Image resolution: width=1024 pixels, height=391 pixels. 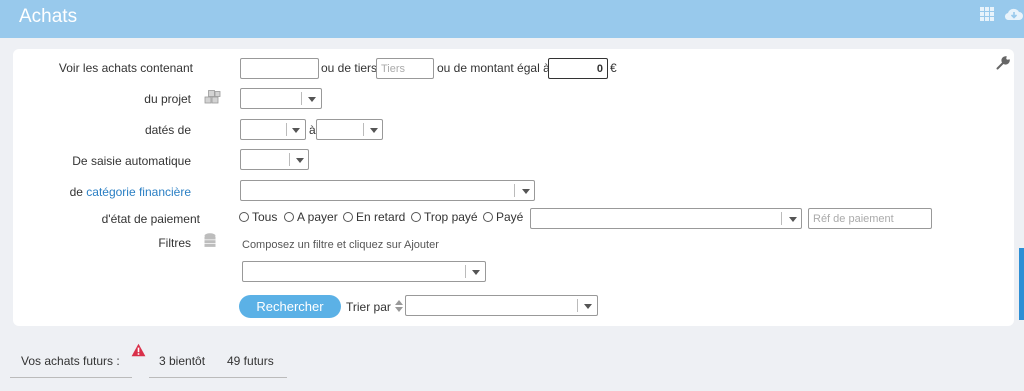 What do you see at coordinates (405, 68) in the screenshot?
I see `tiers-input` at bounding box center [405, 68].